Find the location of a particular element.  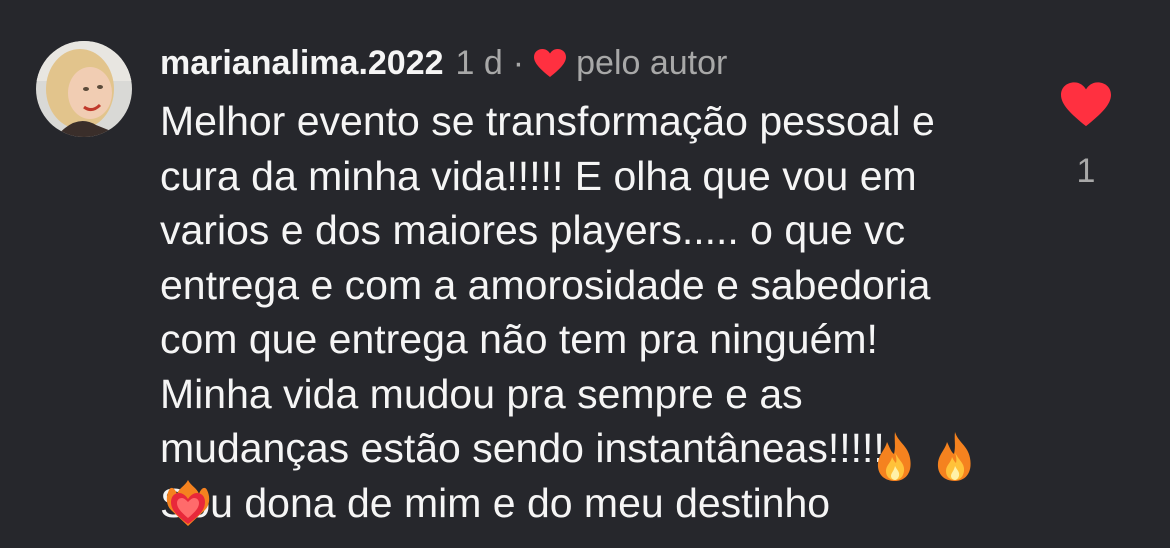

avatar is located at coordinates (84, 89).